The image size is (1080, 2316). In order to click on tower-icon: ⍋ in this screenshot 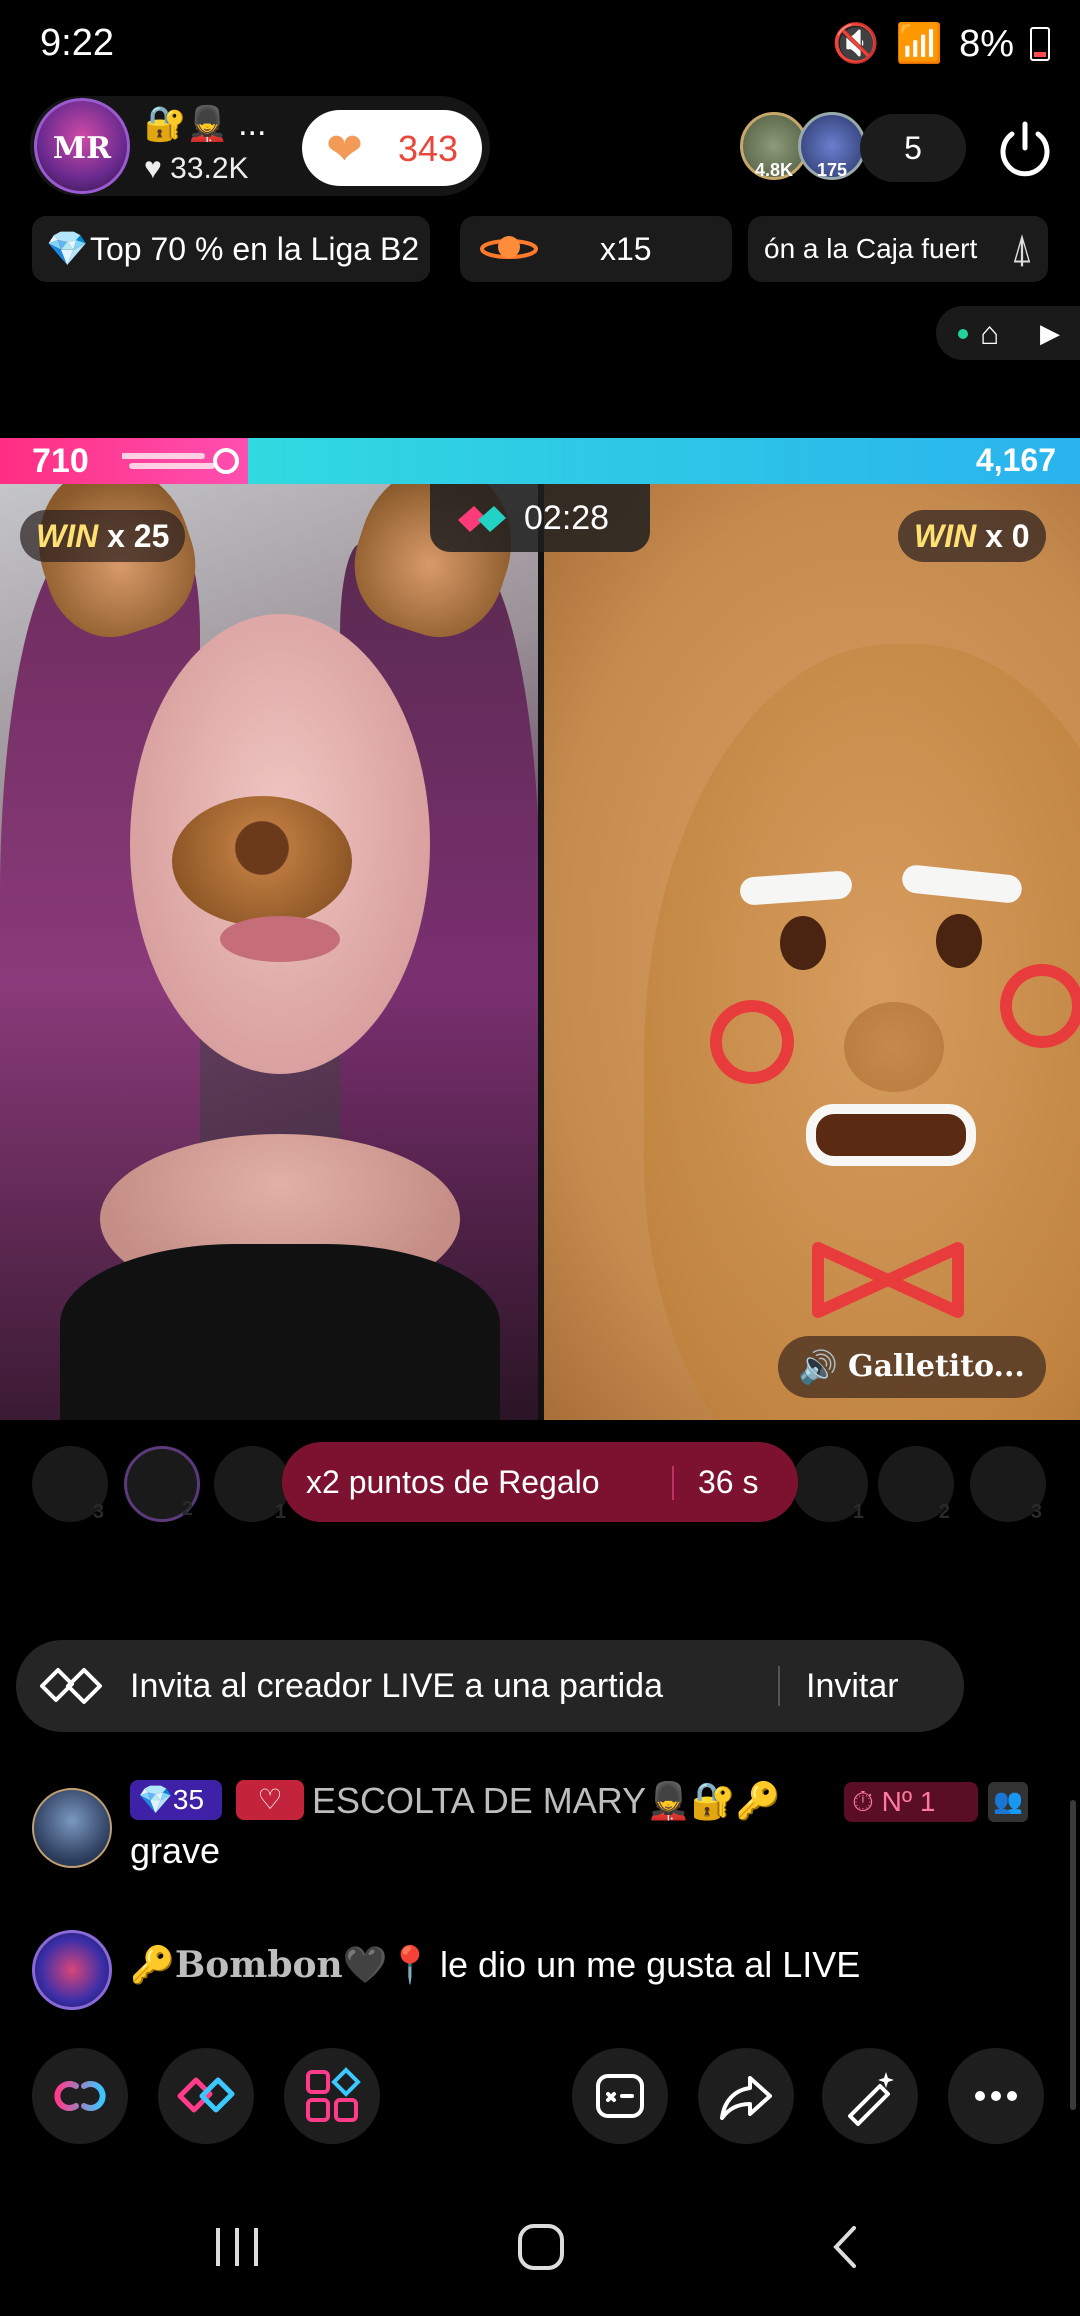, I will do `click(1022, 249)`.